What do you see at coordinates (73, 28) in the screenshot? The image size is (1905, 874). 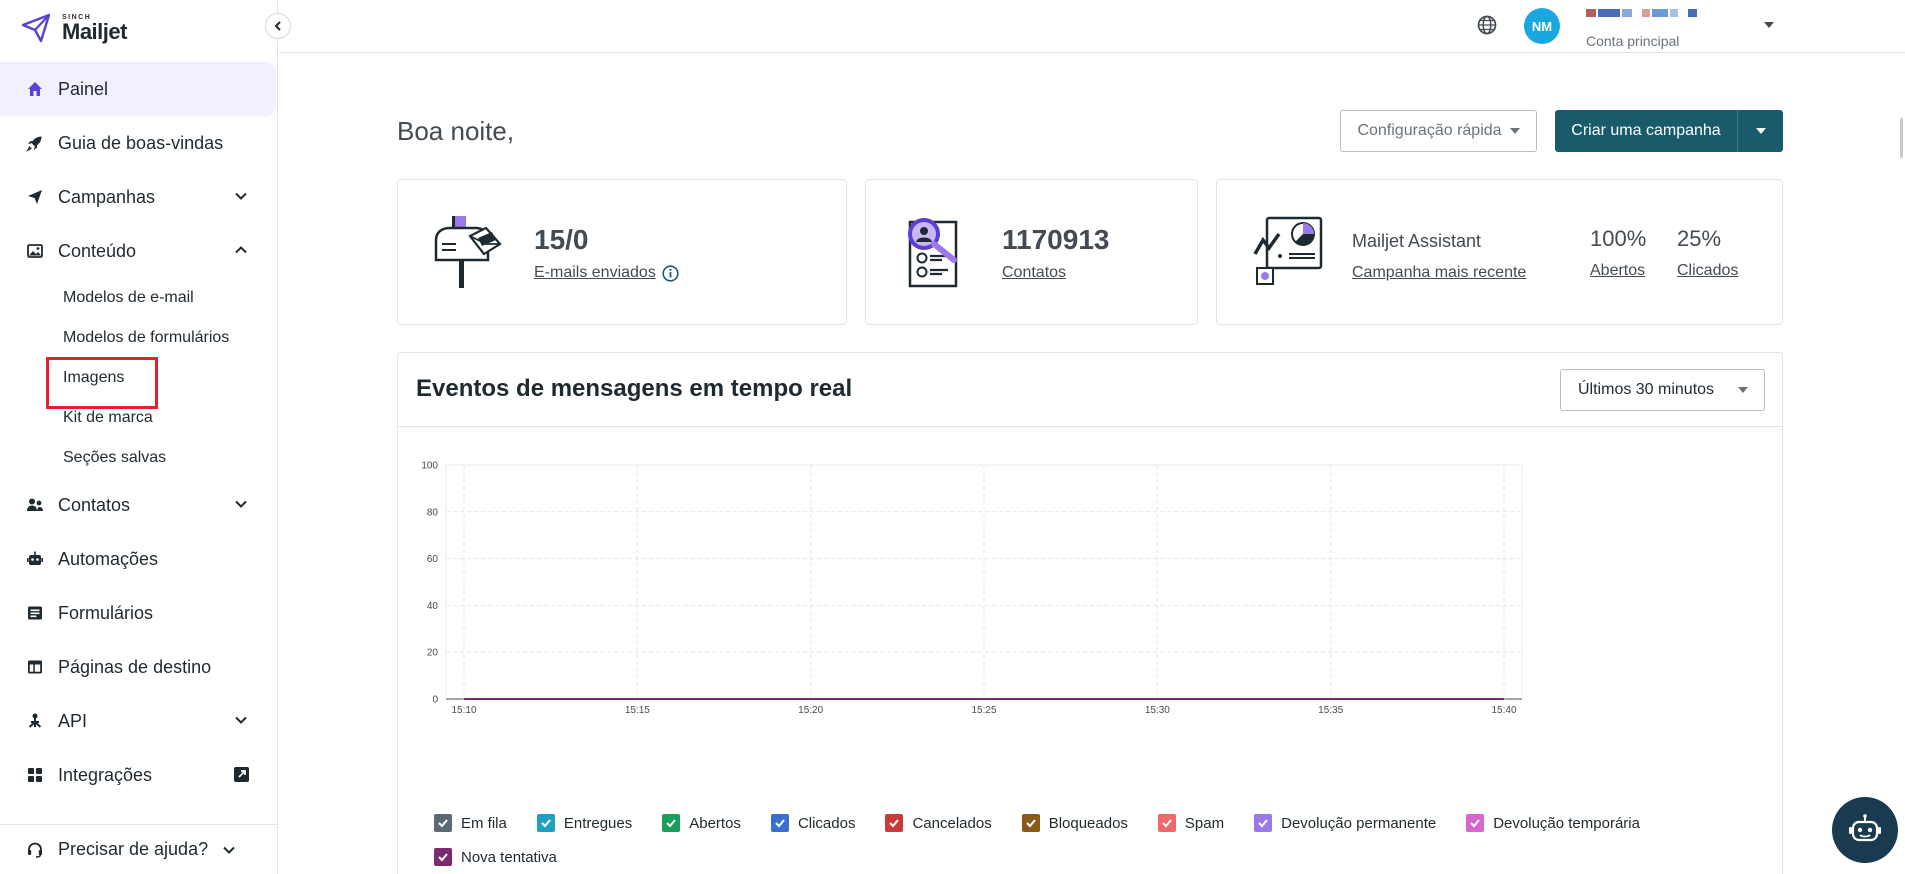 I see `mailjet-logo: SINCH Mailjet` at bounding box center [73, 28].